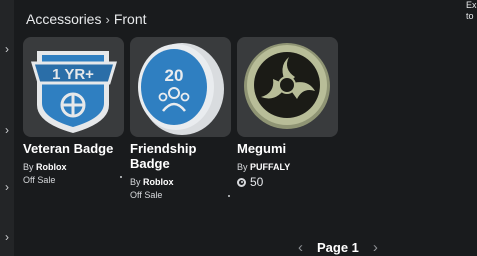 The image size is (477, 256). Describe the element at coordinates (180, 156) in the screenshot. I see `item-name: Friendship Badge` at that location.